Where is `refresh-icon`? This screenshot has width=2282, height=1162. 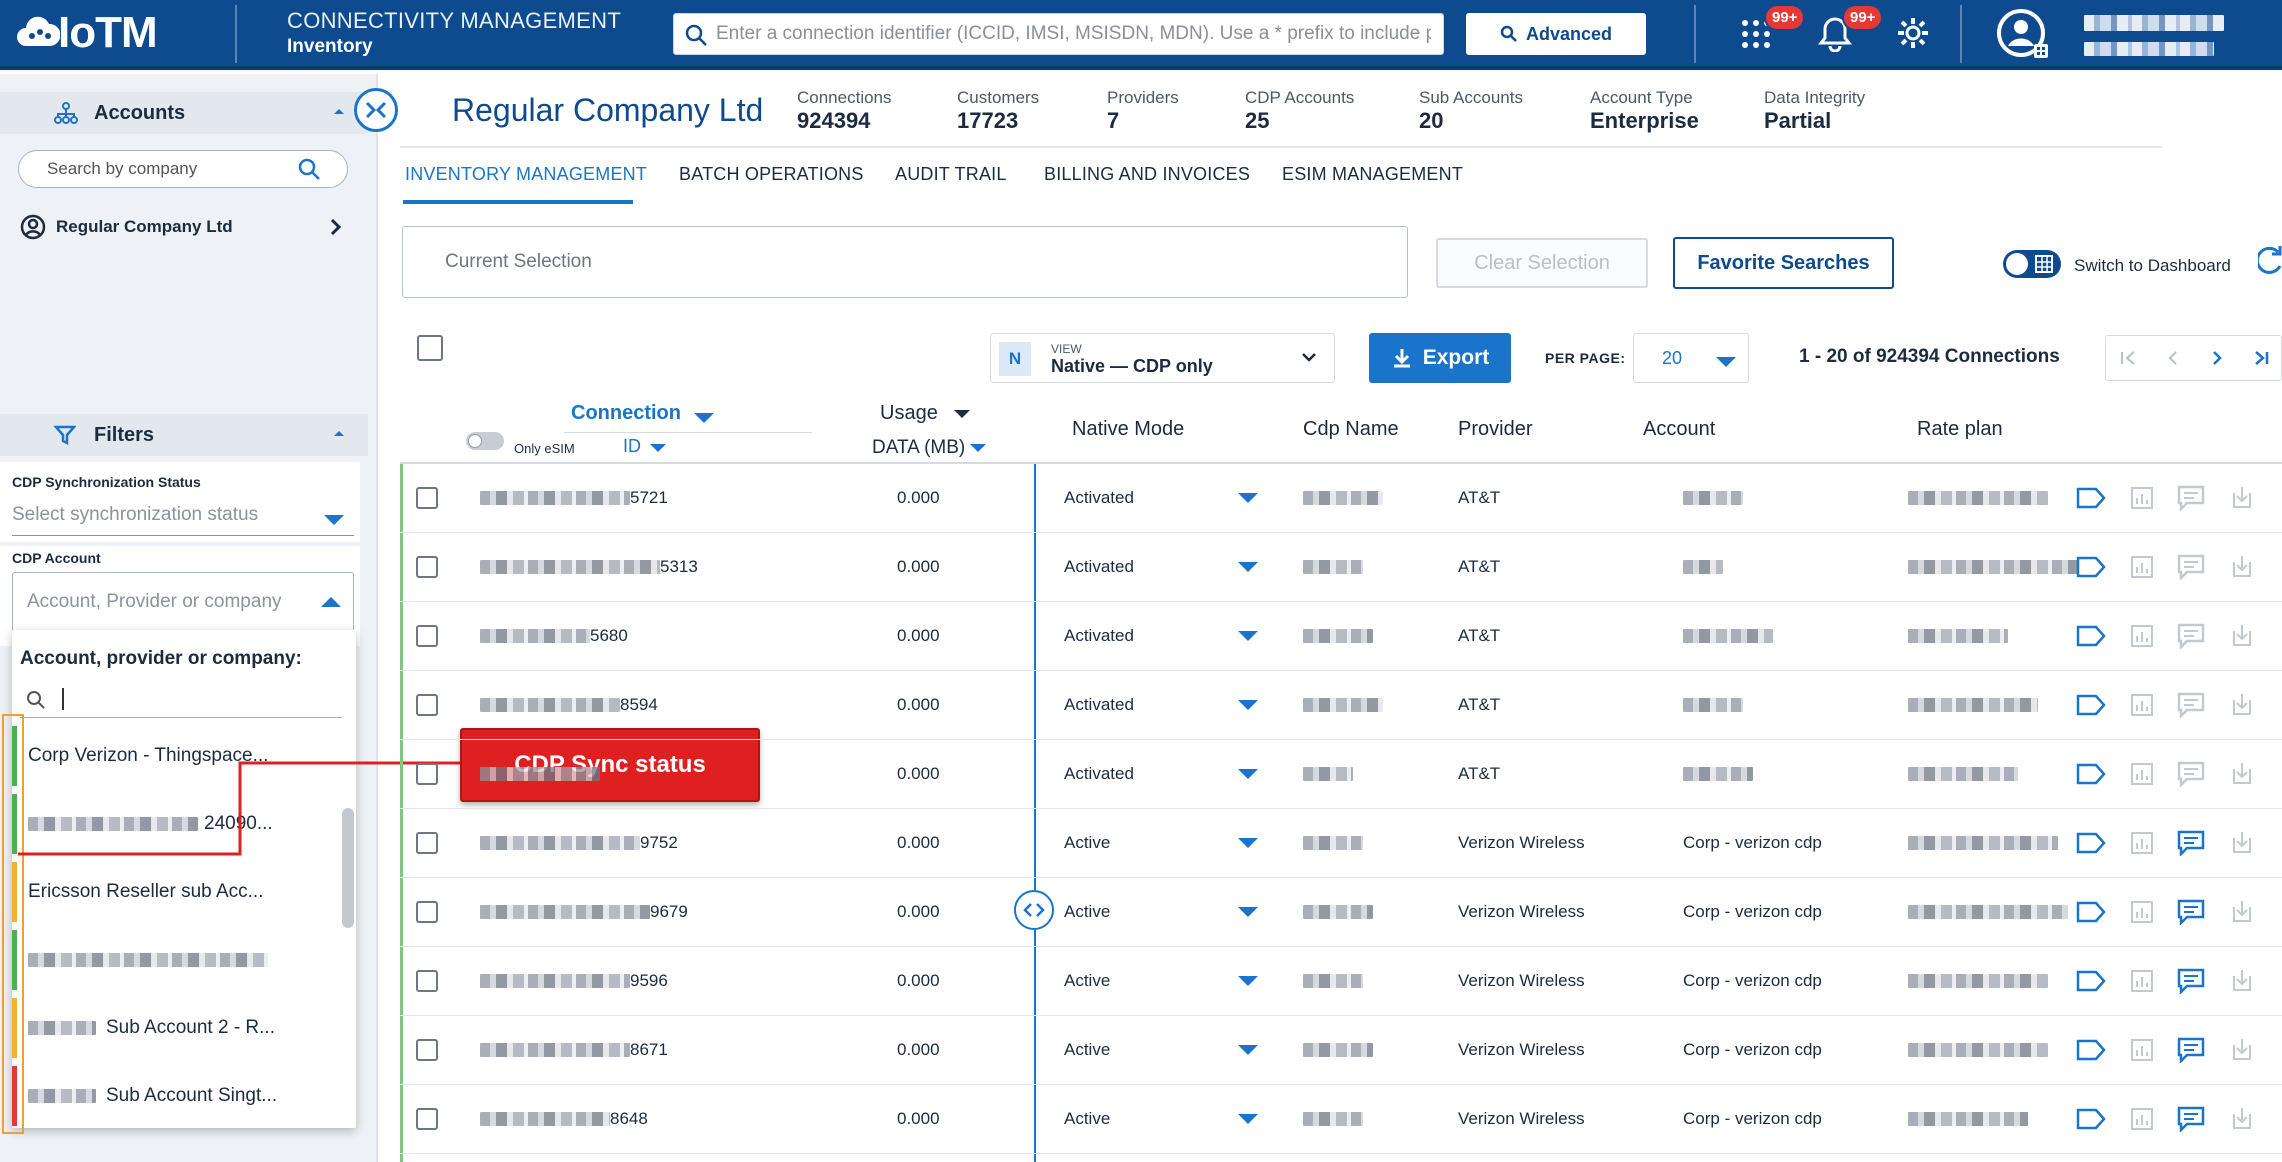 refresh-icon is located at coordinates (2270, 260).